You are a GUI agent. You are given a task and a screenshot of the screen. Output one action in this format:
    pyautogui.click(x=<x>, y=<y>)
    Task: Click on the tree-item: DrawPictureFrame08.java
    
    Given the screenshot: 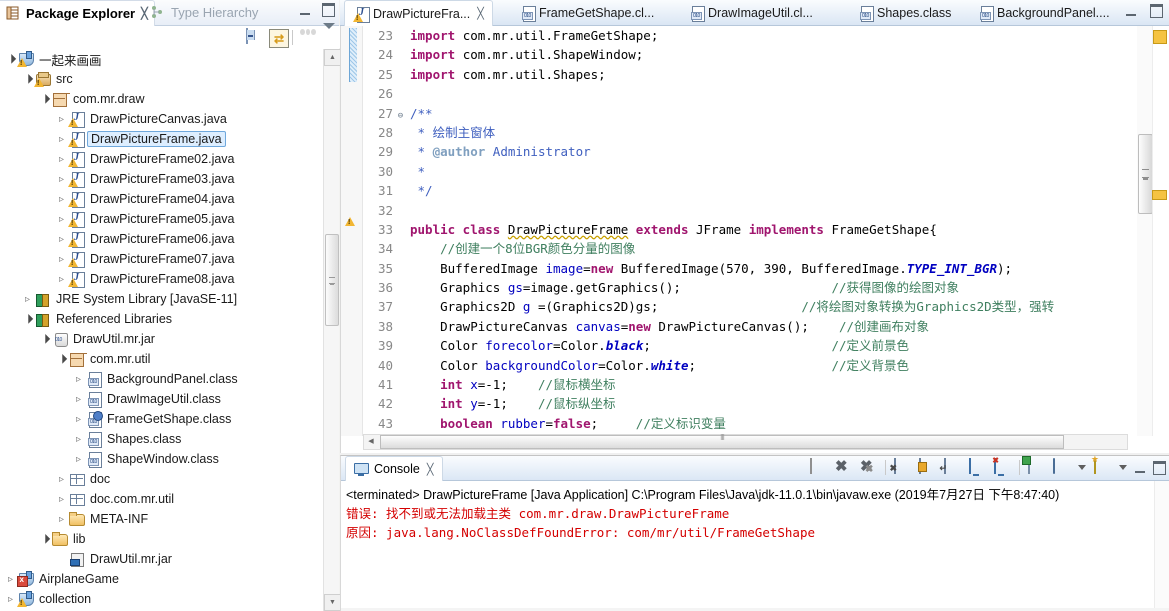 What is the action you would take?
    pyautogui.click(x=162, y=279)
    